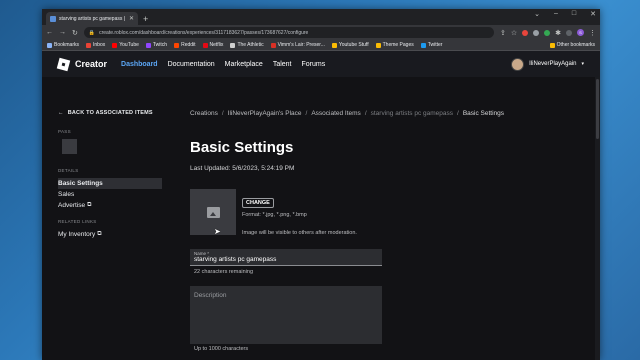  What do you see at coordinates (242, 147) in the screenshot?
I see `page-title: Basic Settings` at bounding box center [242, 147].